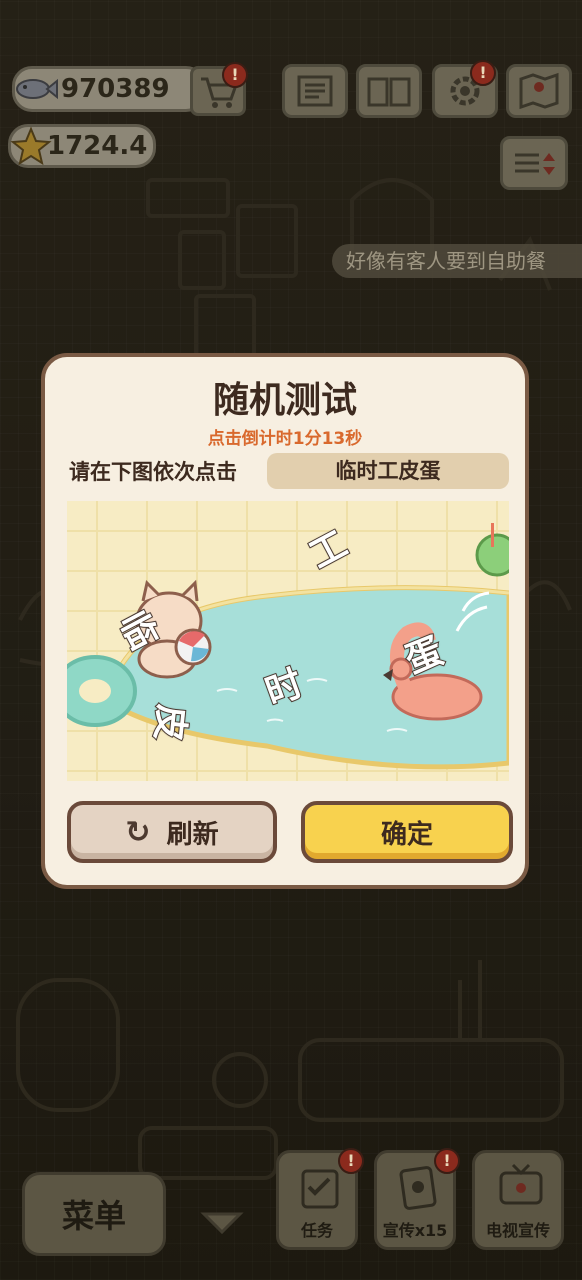 This screenshot has width=582, height=1280. Describe the element at coordinates (521, 1184) in the screenshot. I see `tv-icon` at that location.